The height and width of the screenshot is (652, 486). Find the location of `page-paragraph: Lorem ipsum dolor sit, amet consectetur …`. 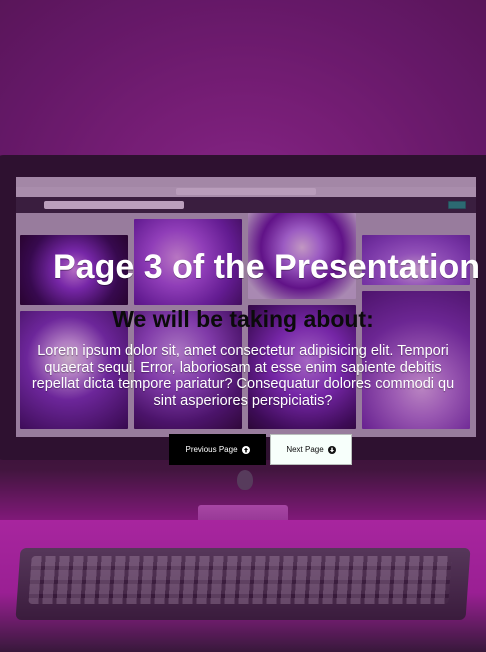

page-paragraph: Lorem ipsum dolor sit, amet consectetur … is located at coordinates (243, 376).